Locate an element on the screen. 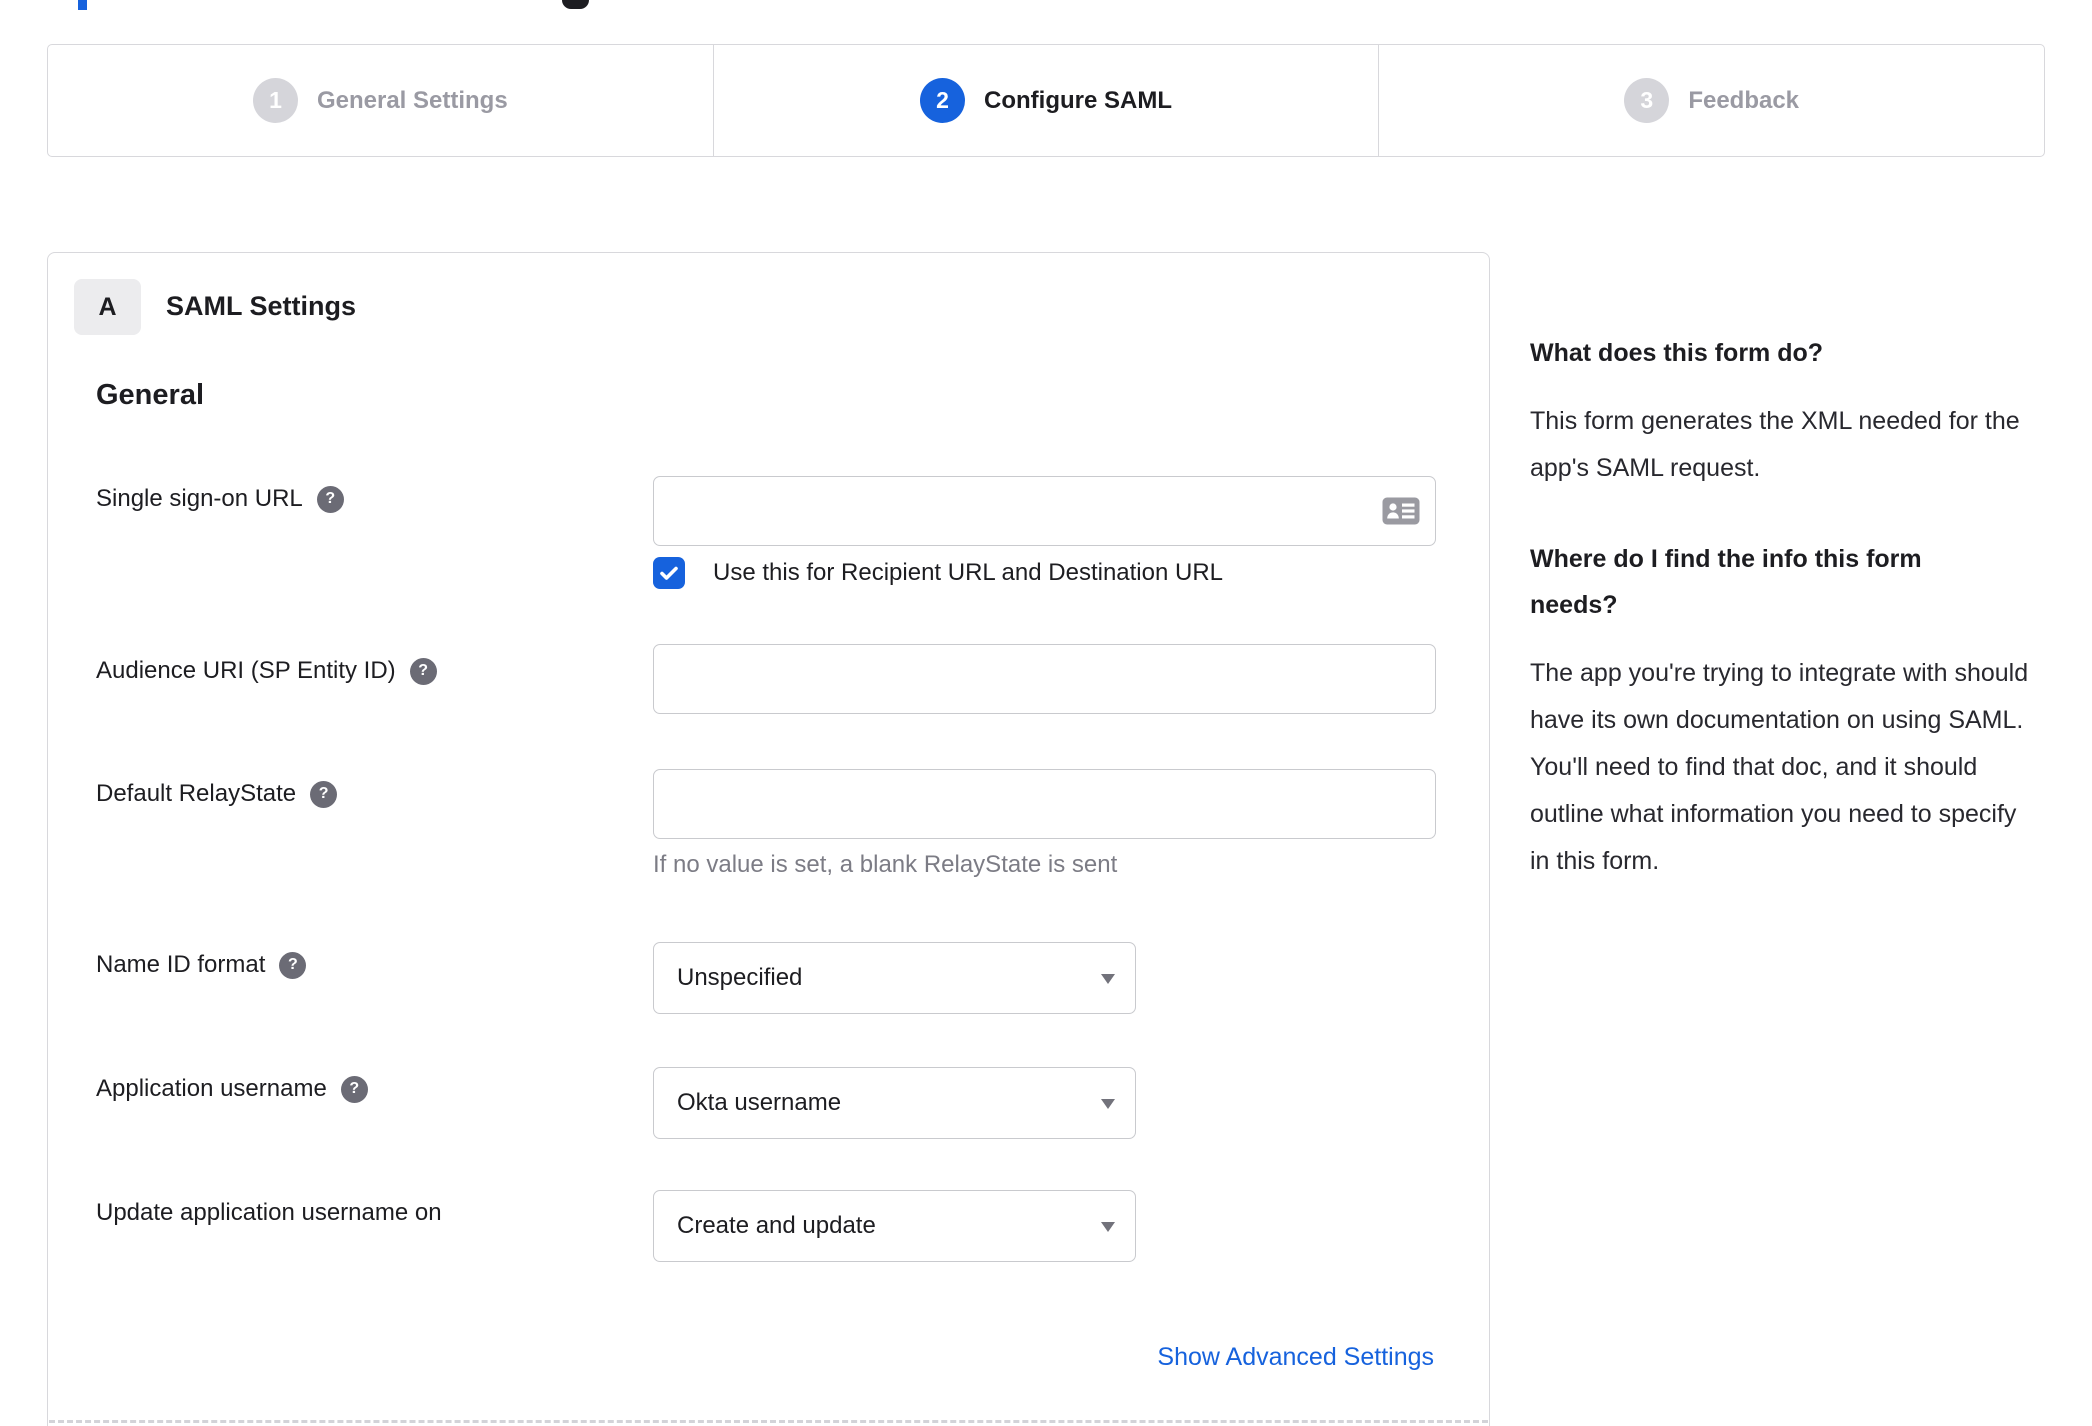  step-label: General Settings is located at coordinates (412, 100).